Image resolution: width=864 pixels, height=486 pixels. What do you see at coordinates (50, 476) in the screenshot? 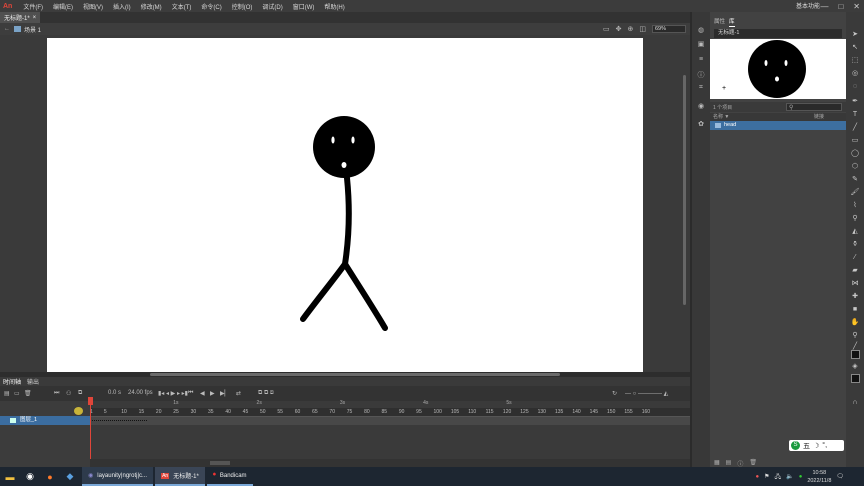
I see `firefox-icon: ●` at bounding box center [50, 476].